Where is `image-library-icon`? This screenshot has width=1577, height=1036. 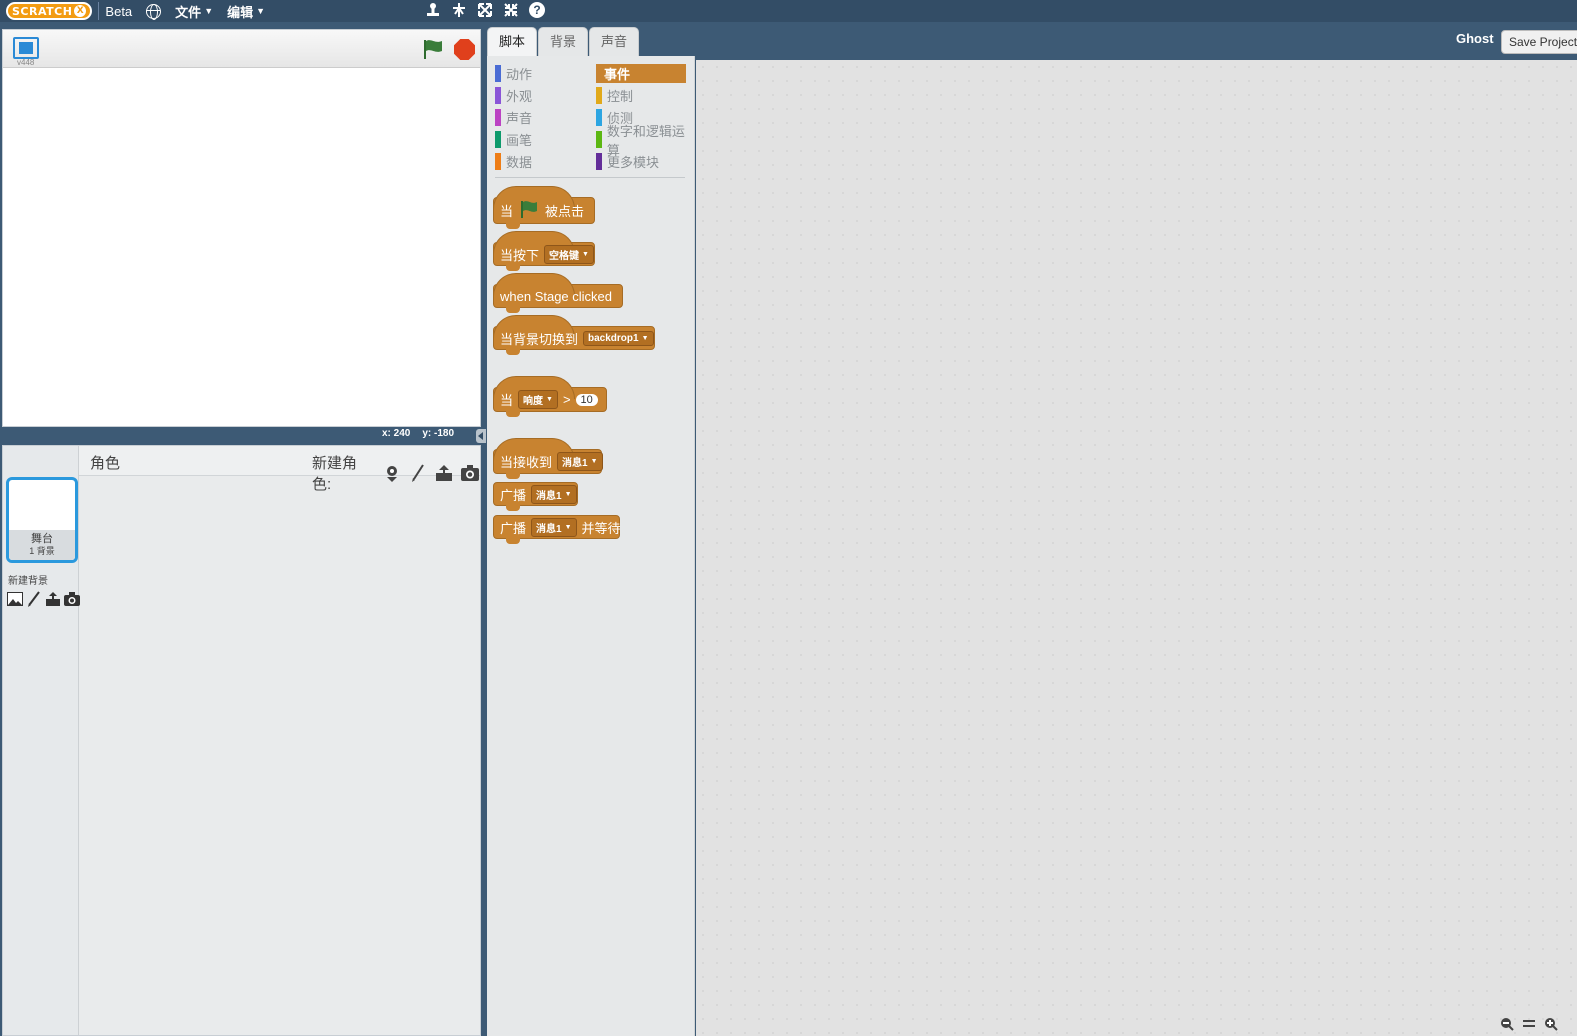 image-library-icon is located at coordinates (15, 599).